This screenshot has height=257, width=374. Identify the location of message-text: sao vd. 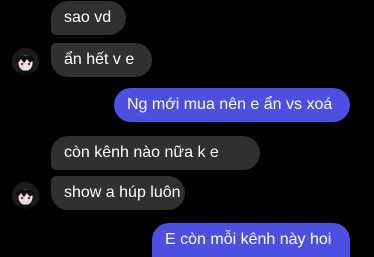
(88, 17).